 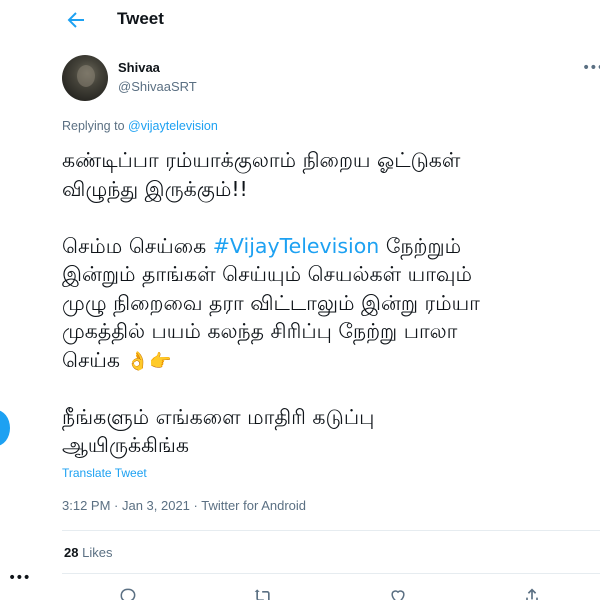 What do you see at coordinates (139, 67) in the screenshot?
I see `author-name: Shivaa` at bounding box center [139, 67].